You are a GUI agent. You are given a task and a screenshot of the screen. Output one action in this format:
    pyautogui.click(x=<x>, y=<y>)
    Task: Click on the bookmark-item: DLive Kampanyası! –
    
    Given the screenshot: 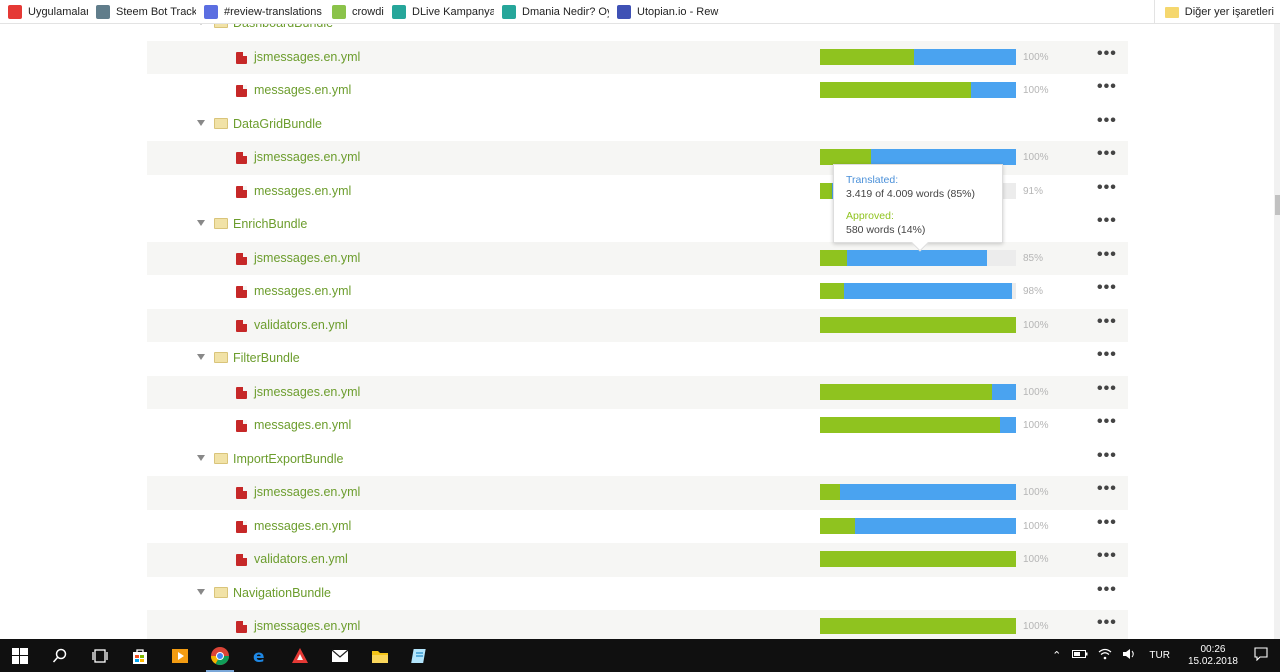 What is the action you would take?
    pyautogui.click(x=439, y=12)
    